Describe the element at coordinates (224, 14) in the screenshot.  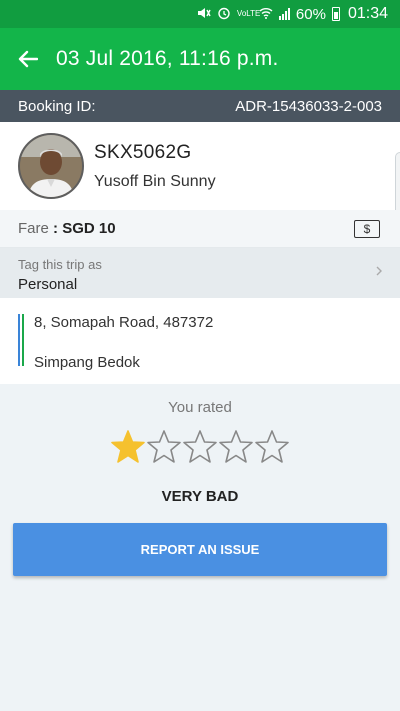
I see `alarm-icon` at that location.